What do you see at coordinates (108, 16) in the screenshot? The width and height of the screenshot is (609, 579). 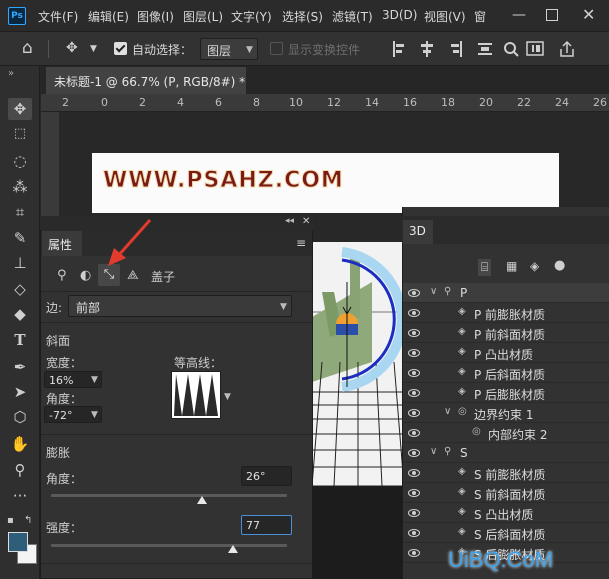 I see `menu-edit: 编辑(E)` at bounding box center [108, 16].